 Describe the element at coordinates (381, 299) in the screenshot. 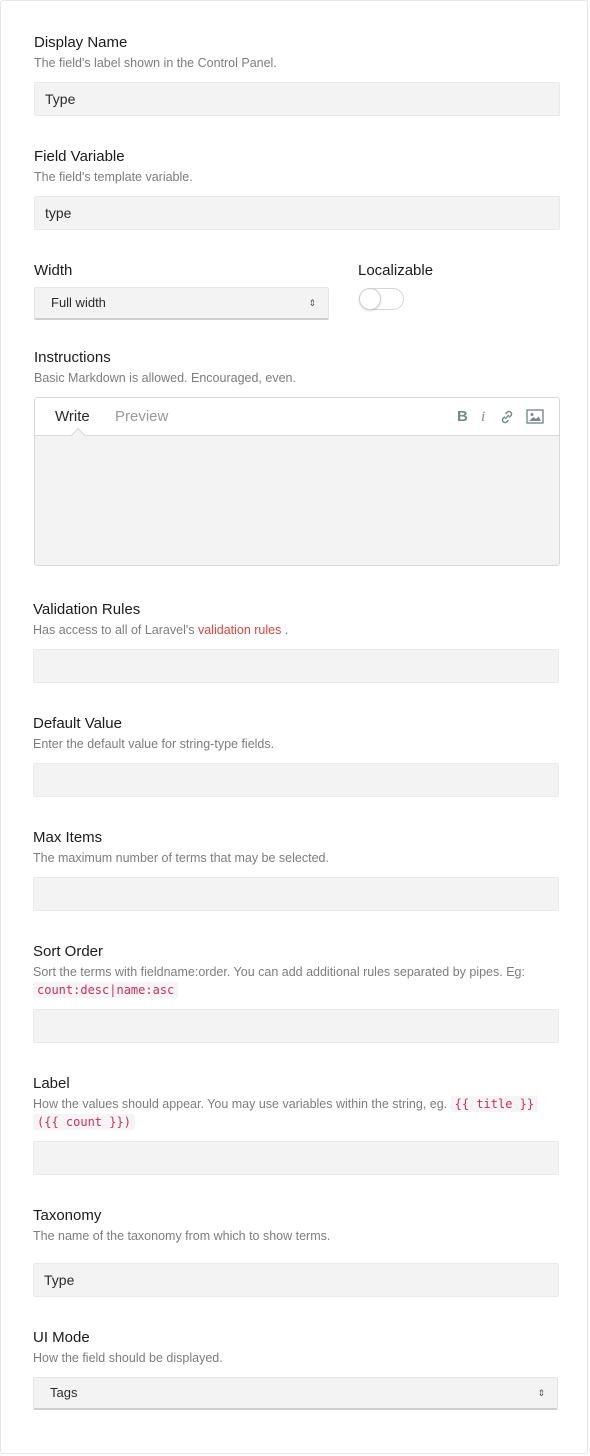

I see `localizable-toggle` at that location.